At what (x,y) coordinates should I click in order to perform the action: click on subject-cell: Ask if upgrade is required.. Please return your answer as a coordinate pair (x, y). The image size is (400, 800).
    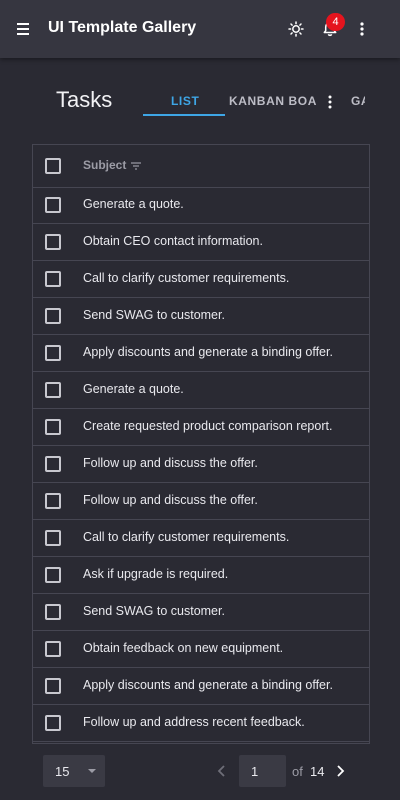
    Looking at the image, I should click on (156, 574).